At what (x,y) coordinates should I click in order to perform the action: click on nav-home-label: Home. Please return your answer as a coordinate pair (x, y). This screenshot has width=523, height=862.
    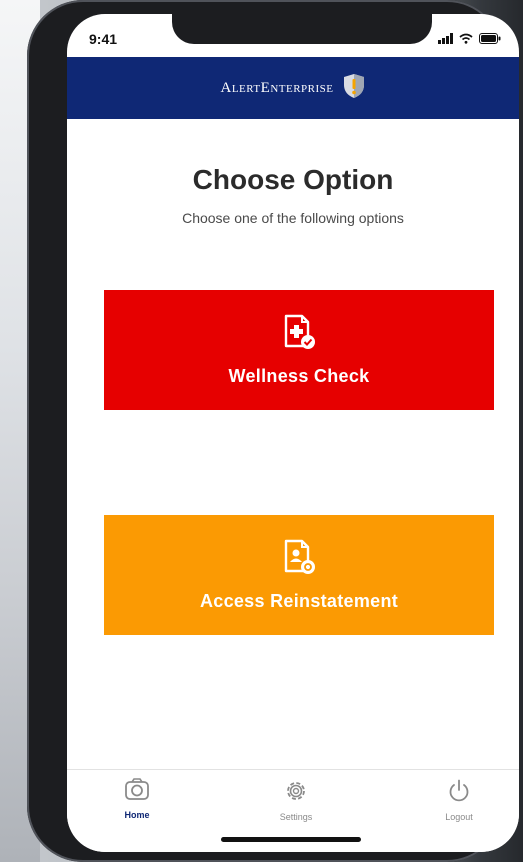
    Looking at the image, I should click on (137, 815).